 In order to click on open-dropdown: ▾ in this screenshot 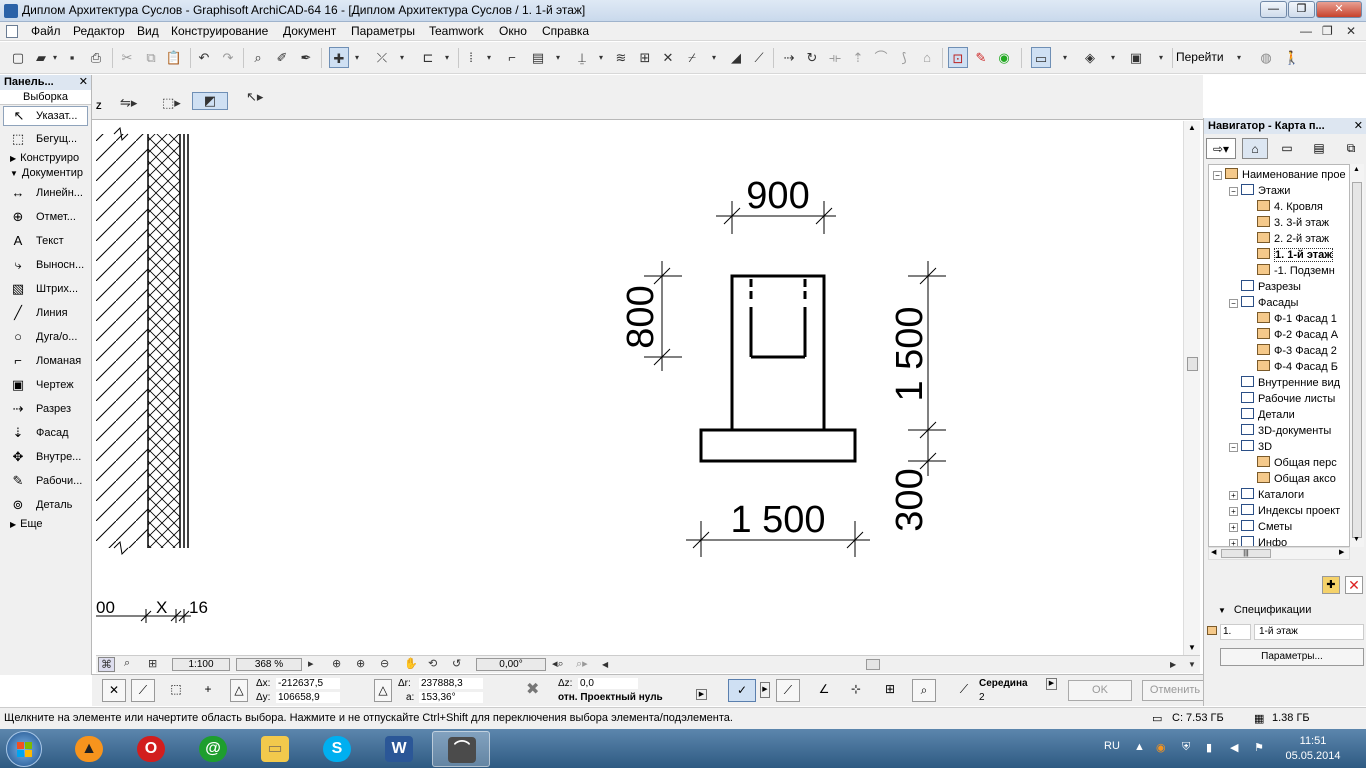, I will do `click(55, 57)`.